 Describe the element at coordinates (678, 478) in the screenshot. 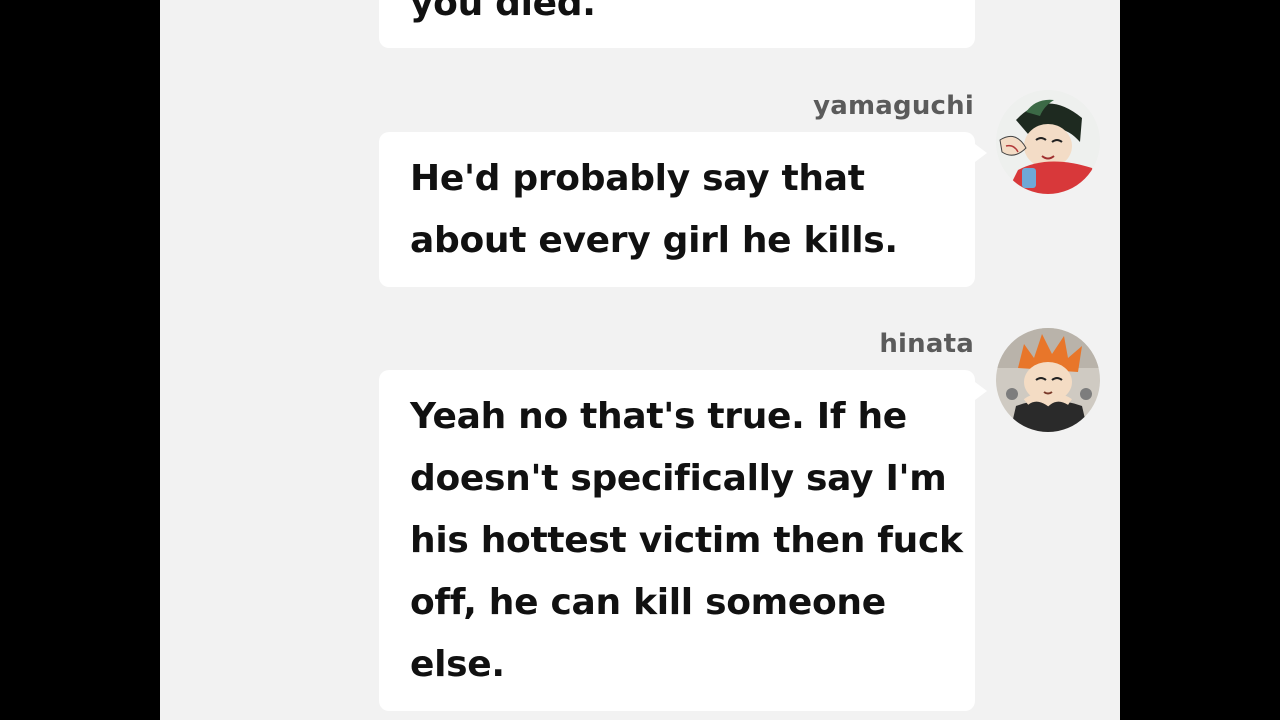

I see `message-text: doesn't specifically say I'm` at that location.